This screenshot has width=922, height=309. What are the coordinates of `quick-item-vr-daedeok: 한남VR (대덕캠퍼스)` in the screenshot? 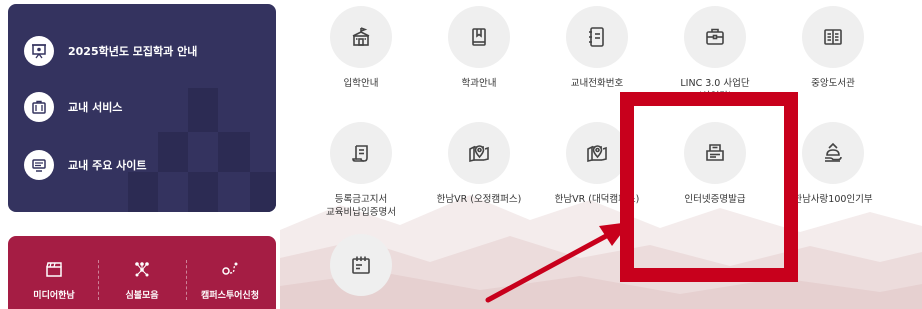 It's located at (597, 164).